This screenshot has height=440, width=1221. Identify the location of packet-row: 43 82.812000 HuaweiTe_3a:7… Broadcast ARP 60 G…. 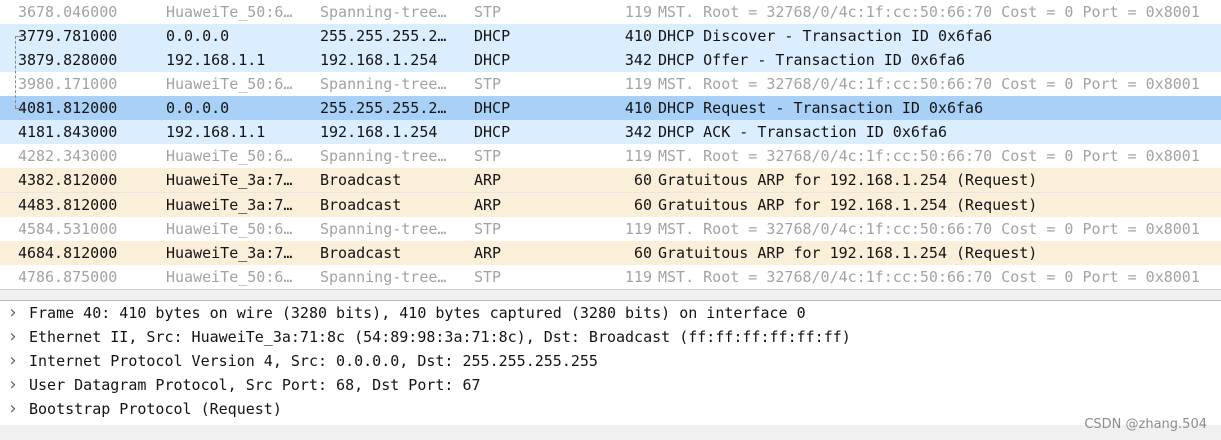
(610, 180).